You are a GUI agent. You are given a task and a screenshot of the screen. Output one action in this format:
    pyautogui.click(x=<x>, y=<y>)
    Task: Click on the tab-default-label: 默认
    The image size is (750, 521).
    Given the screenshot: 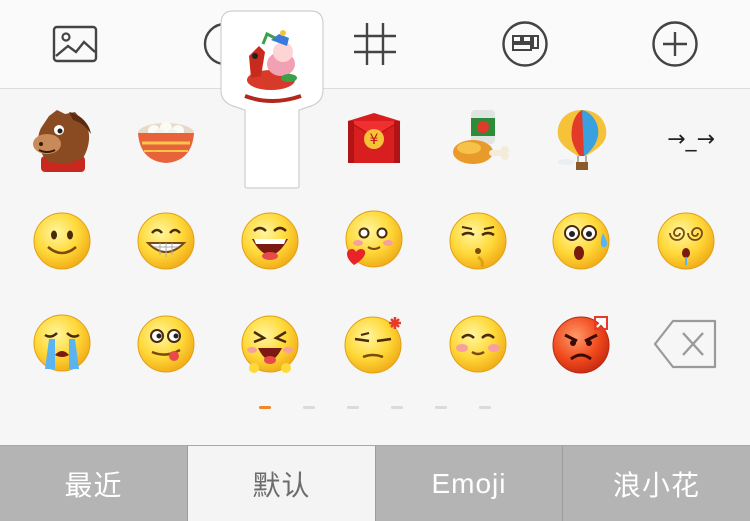 What is the action you would take?
    pyautogui.click(x=281, y=485)
    